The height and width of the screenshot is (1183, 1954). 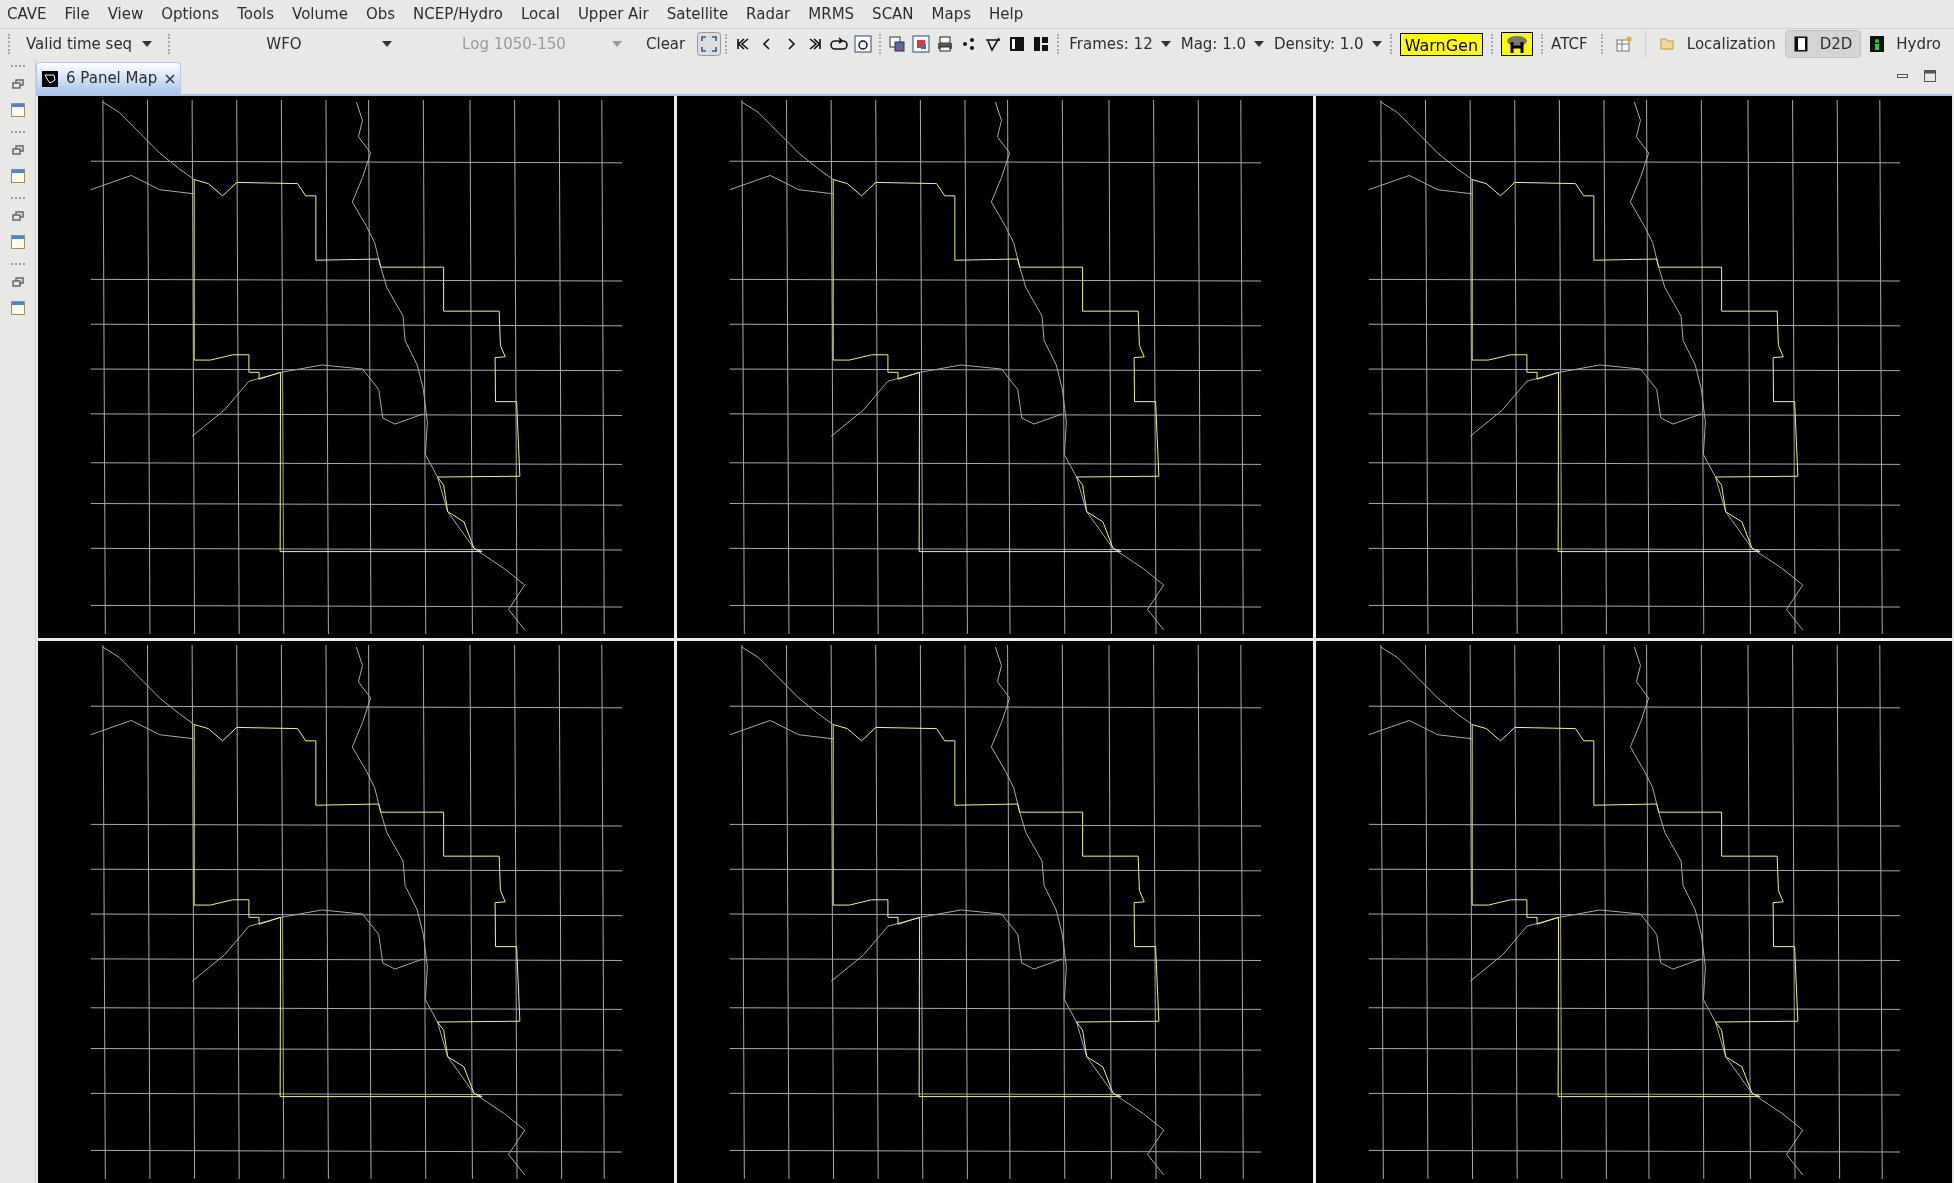 What do you see at coordinates (831, 14) in the screenshot?
I see `menu-item: MRMS` at bounding box center [831, 14].